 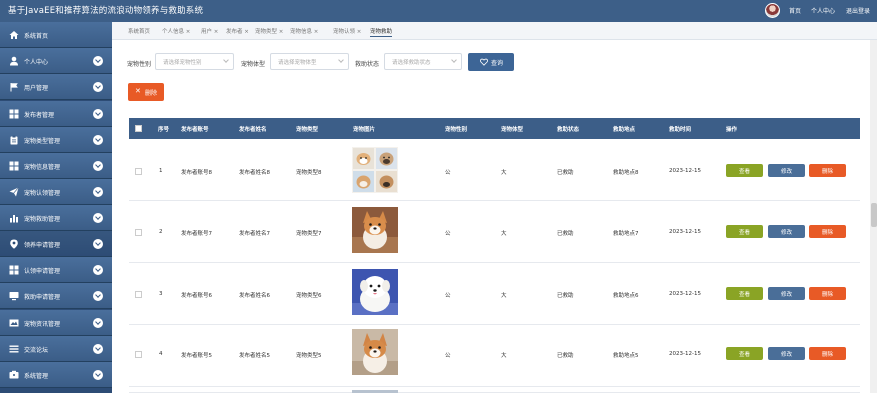 I want to click on edit-button-label: 修改, so click(x=786, y=172).